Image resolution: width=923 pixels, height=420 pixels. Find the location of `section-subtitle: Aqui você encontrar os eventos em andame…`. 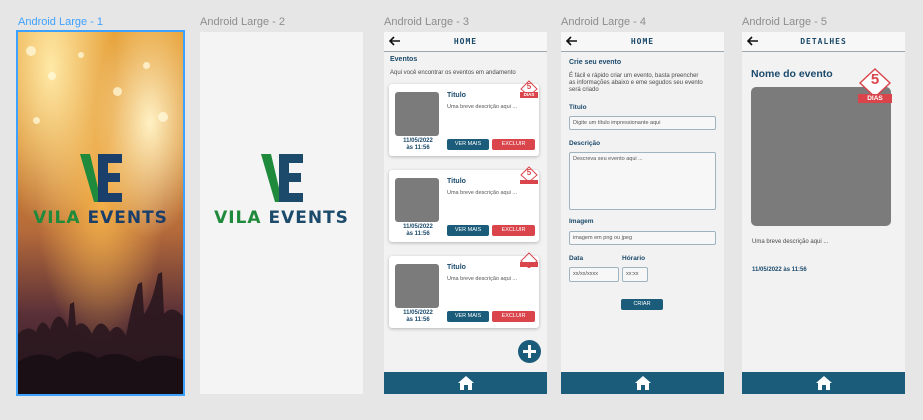

section-subtitle: Aqui você encontrar os eventos em andame… is located at coordinates (453, 73).